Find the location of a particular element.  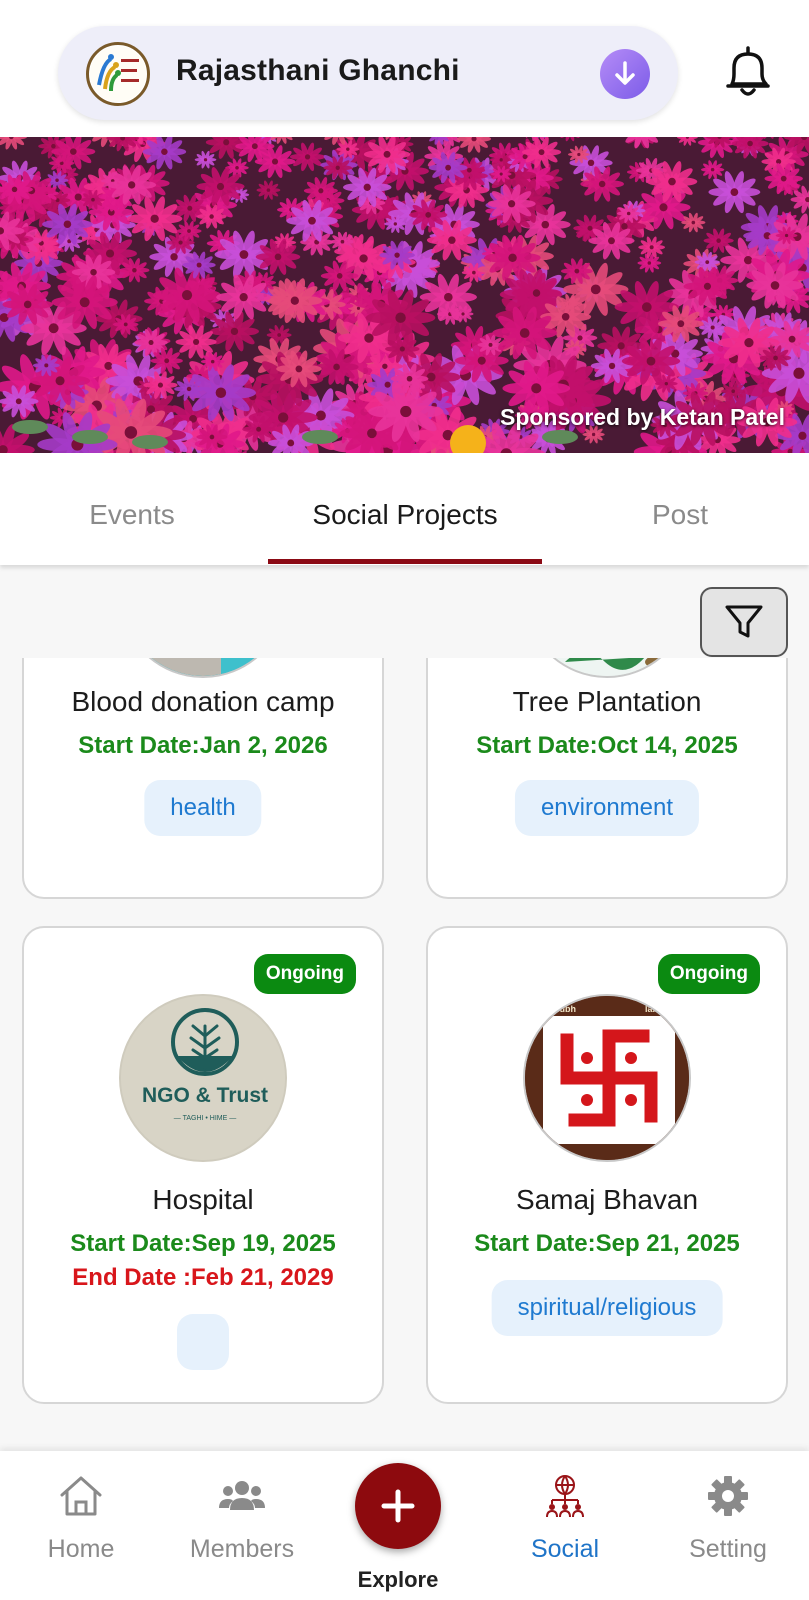

top-bar: Rajasthani Ghanchi is located at coordinates (404, 68).